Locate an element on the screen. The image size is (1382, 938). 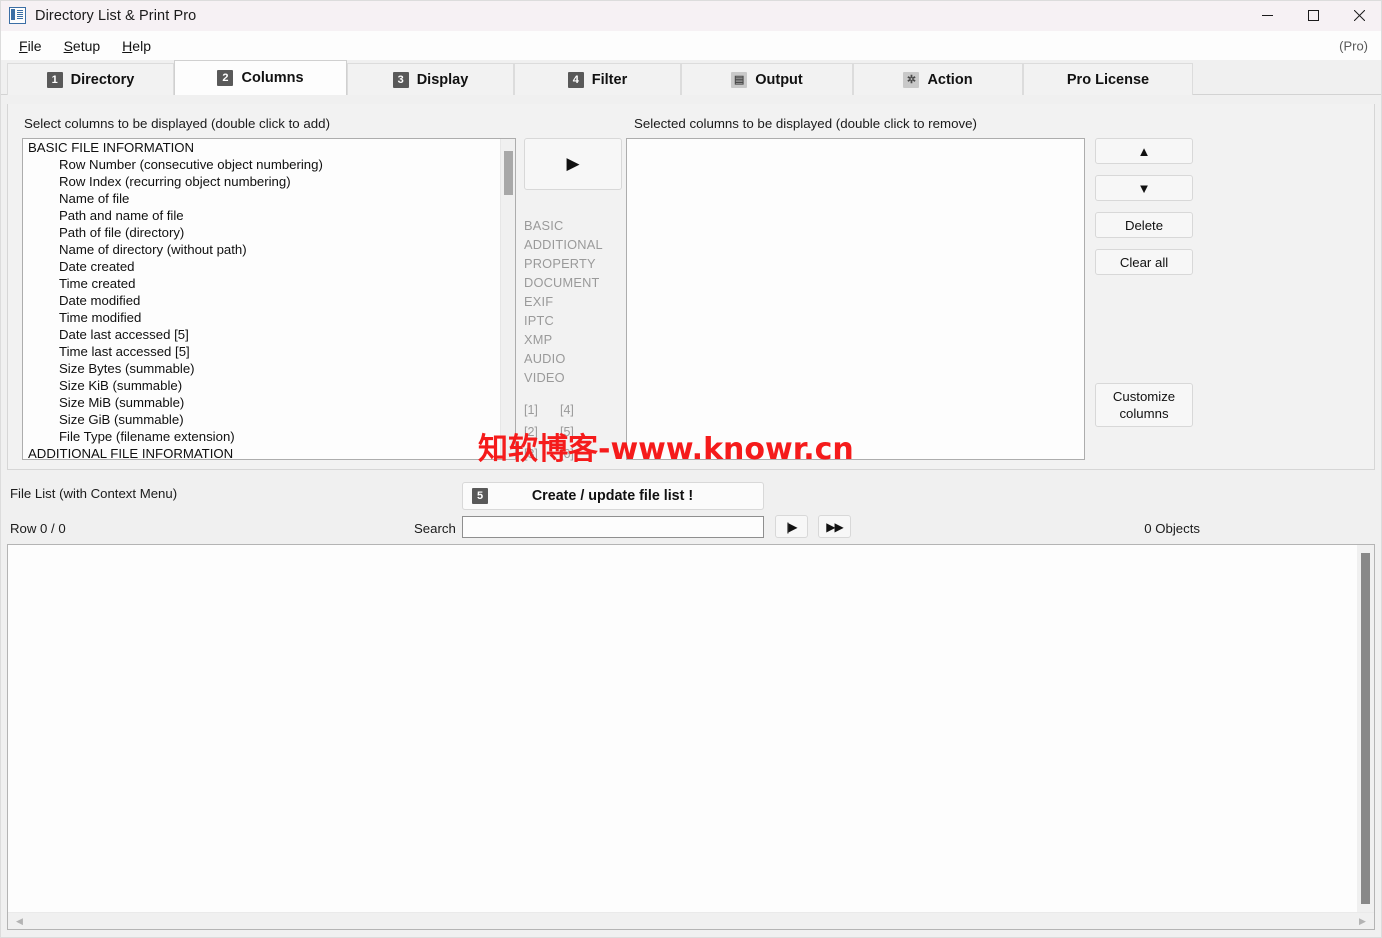
tab-directory-label: Directory is located at coordinates (102, 79).